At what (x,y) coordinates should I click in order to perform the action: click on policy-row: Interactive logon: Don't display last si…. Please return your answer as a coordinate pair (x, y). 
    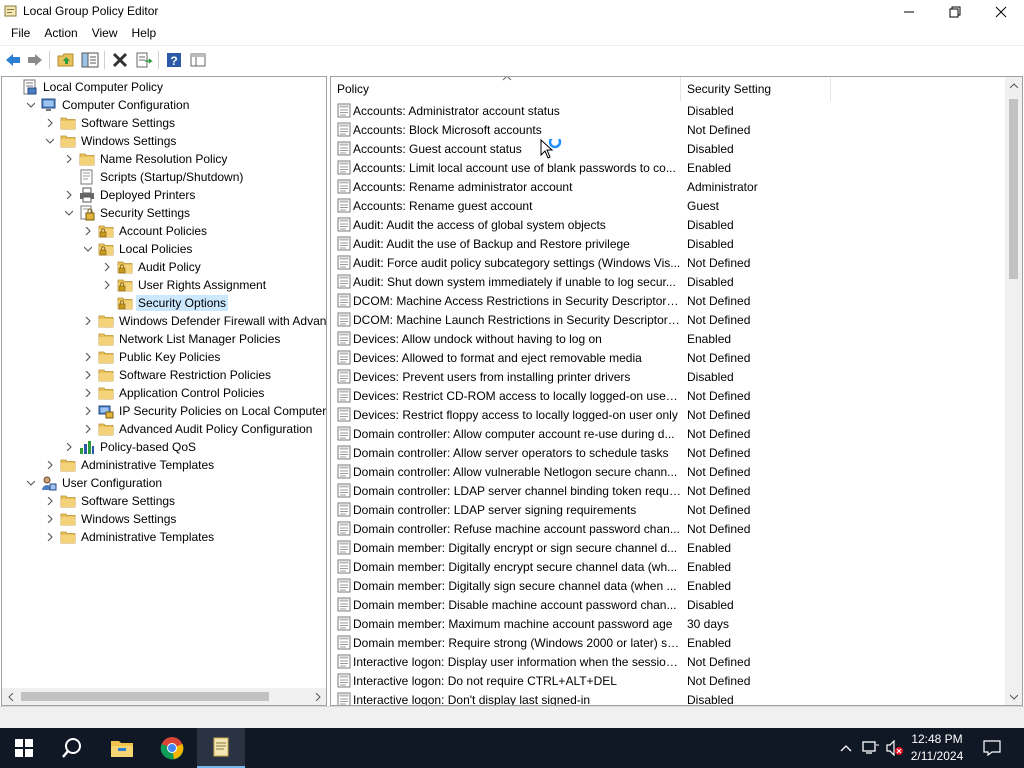
    Looking at the image, I should click on (668, 697).